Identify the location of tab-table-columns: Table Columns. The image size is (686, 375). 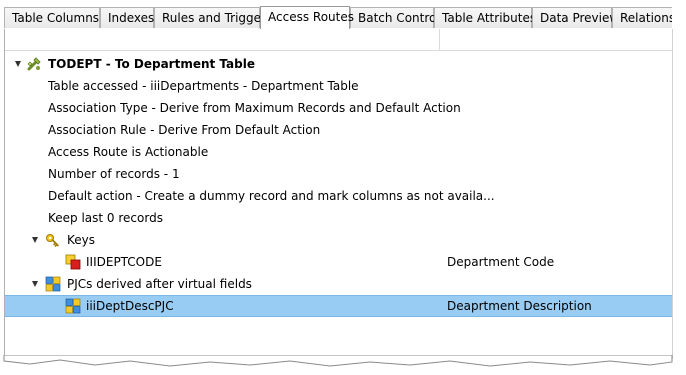
(52, 17).